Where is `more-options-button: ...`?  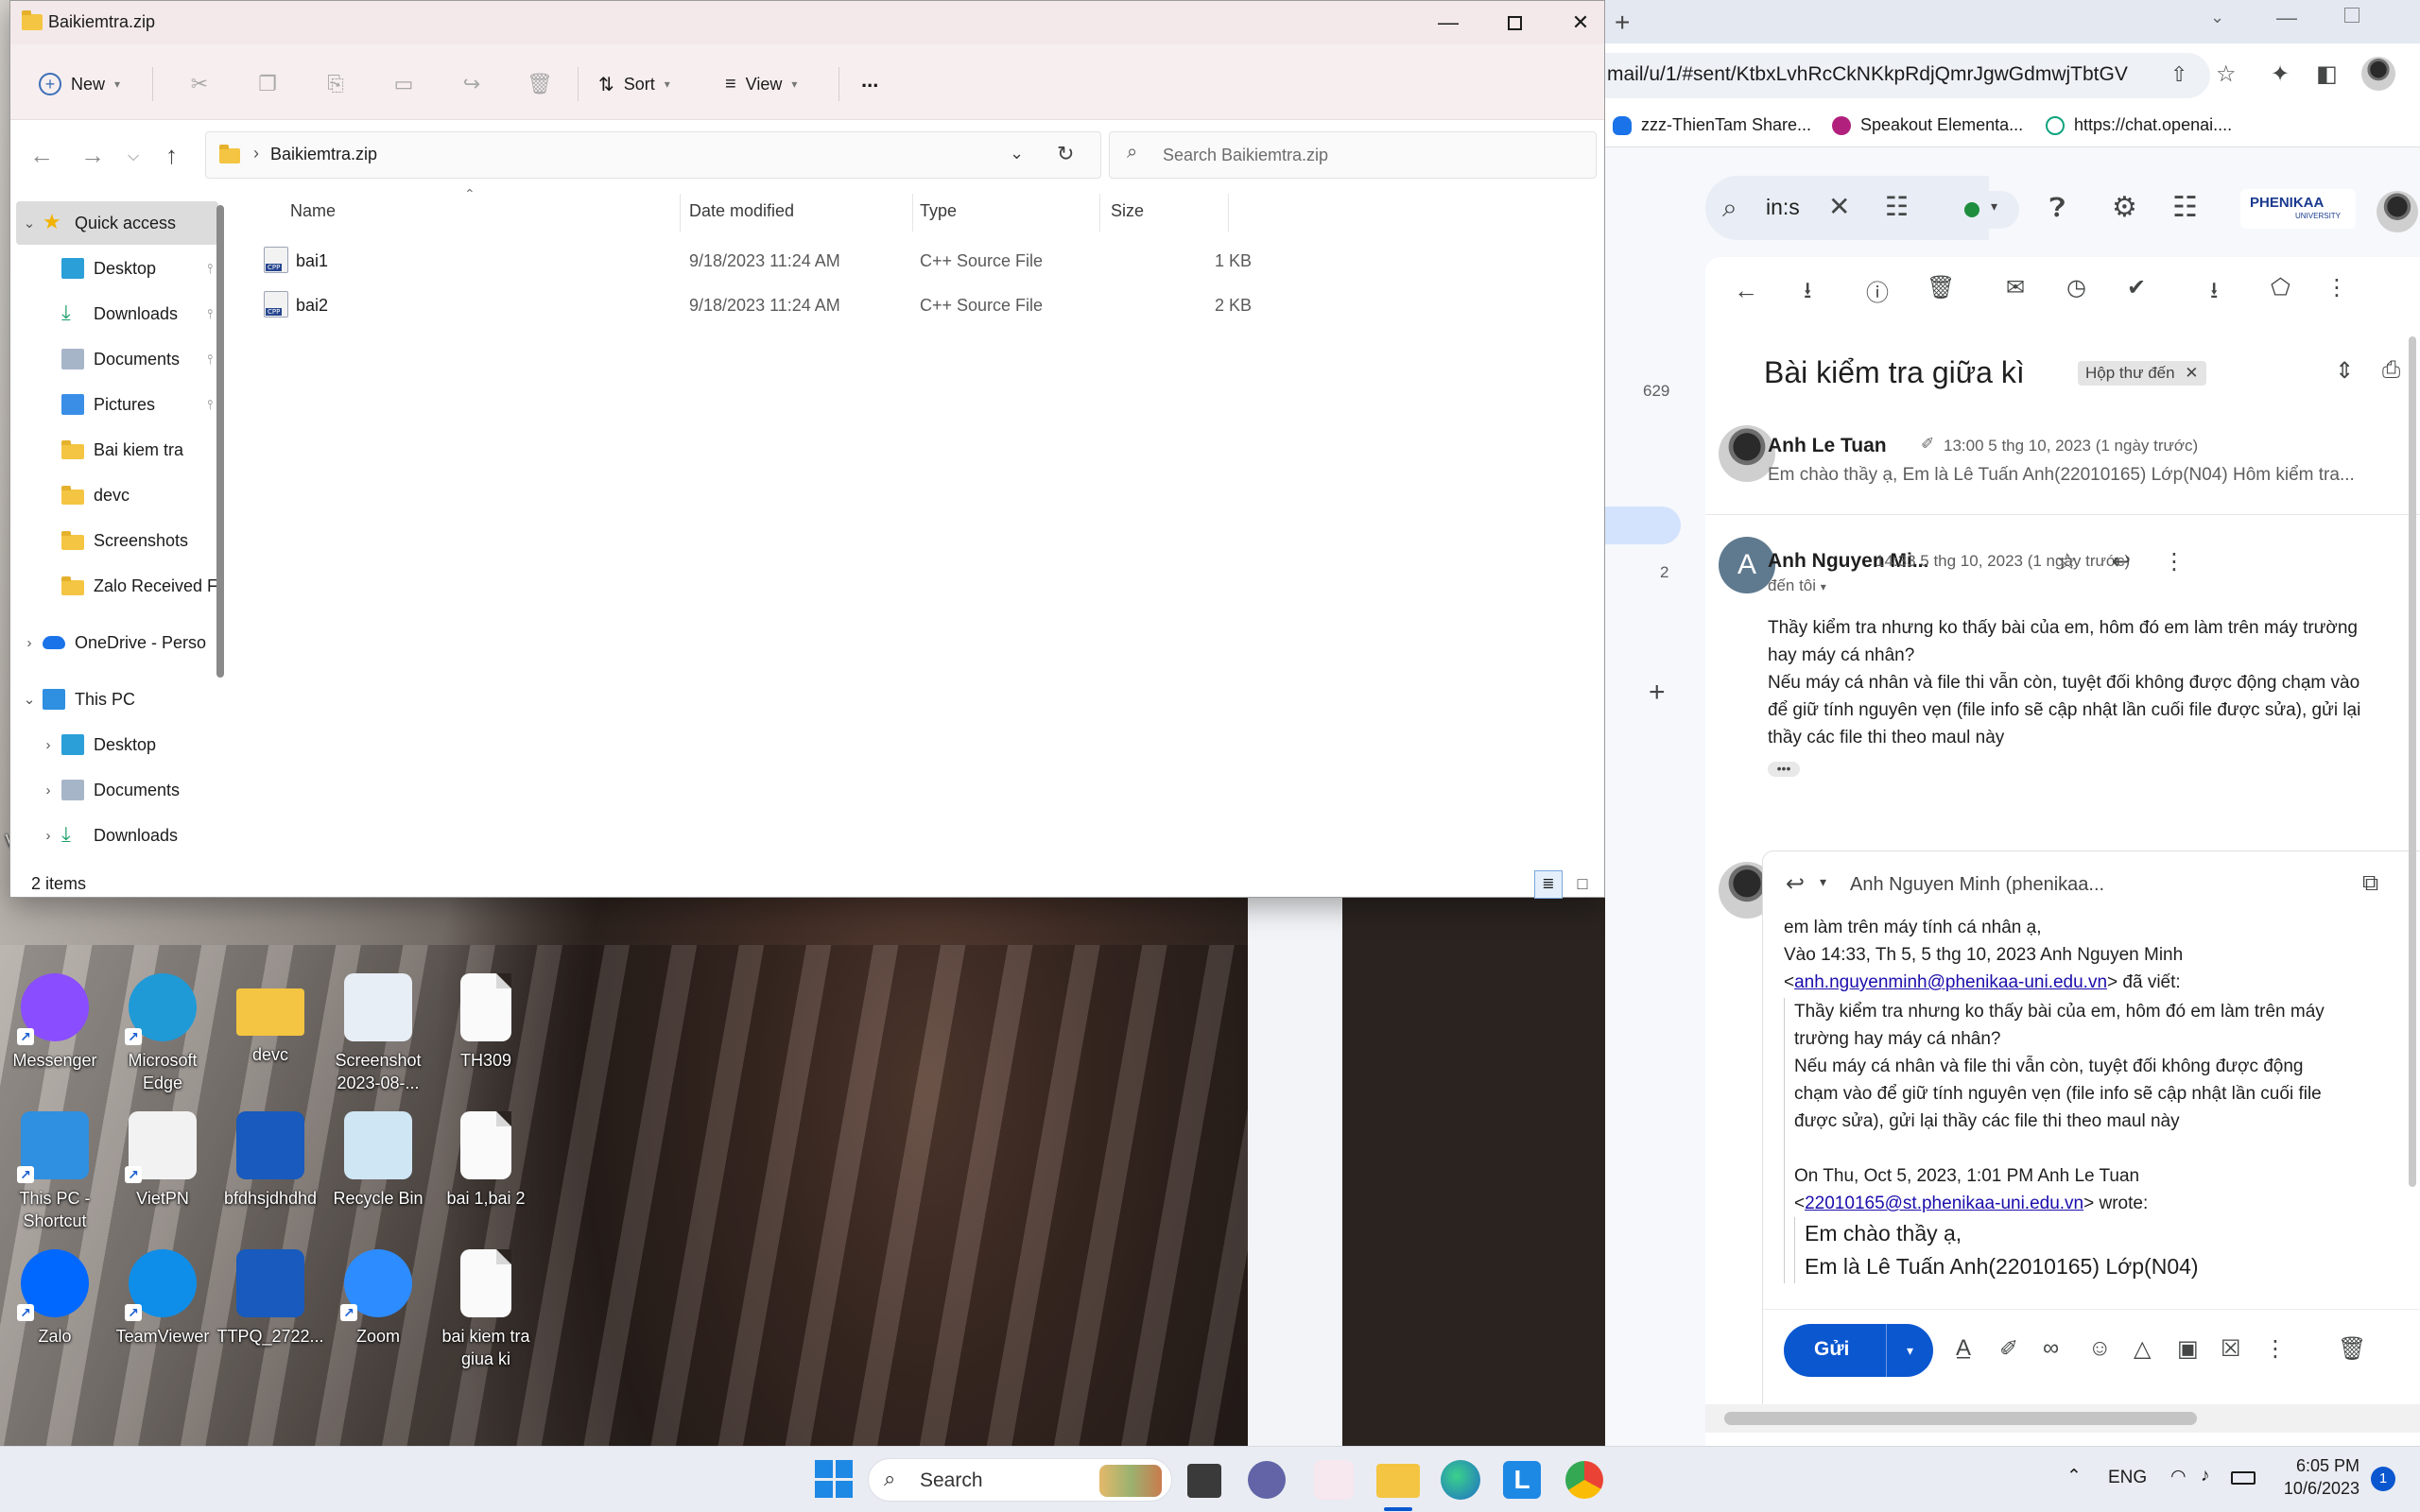
more-options-button: ... is located at coordinates (870, 80).